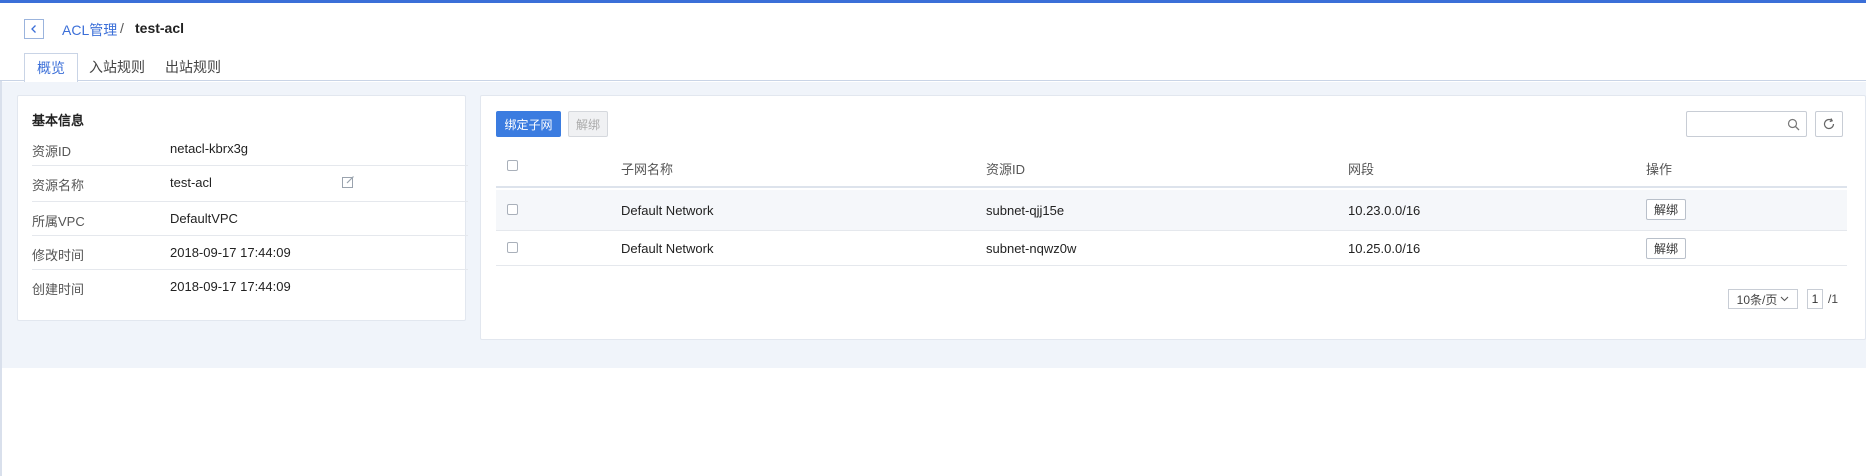  Describe the element at coordinates (58, 255) in the screenshot. I see `info-label: 修改时间` at that location.